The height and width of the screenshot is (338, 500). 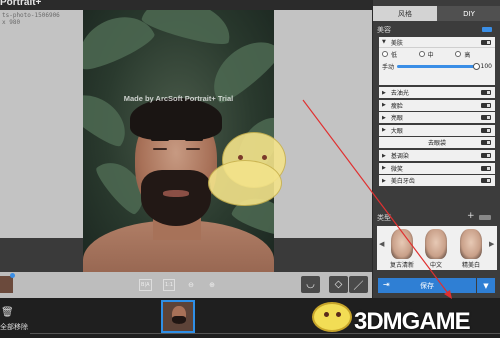 What do you see at coordinates (12, 275) in the screenshot?
I see `thumbnail-badge` at bounding box center [12, 275].